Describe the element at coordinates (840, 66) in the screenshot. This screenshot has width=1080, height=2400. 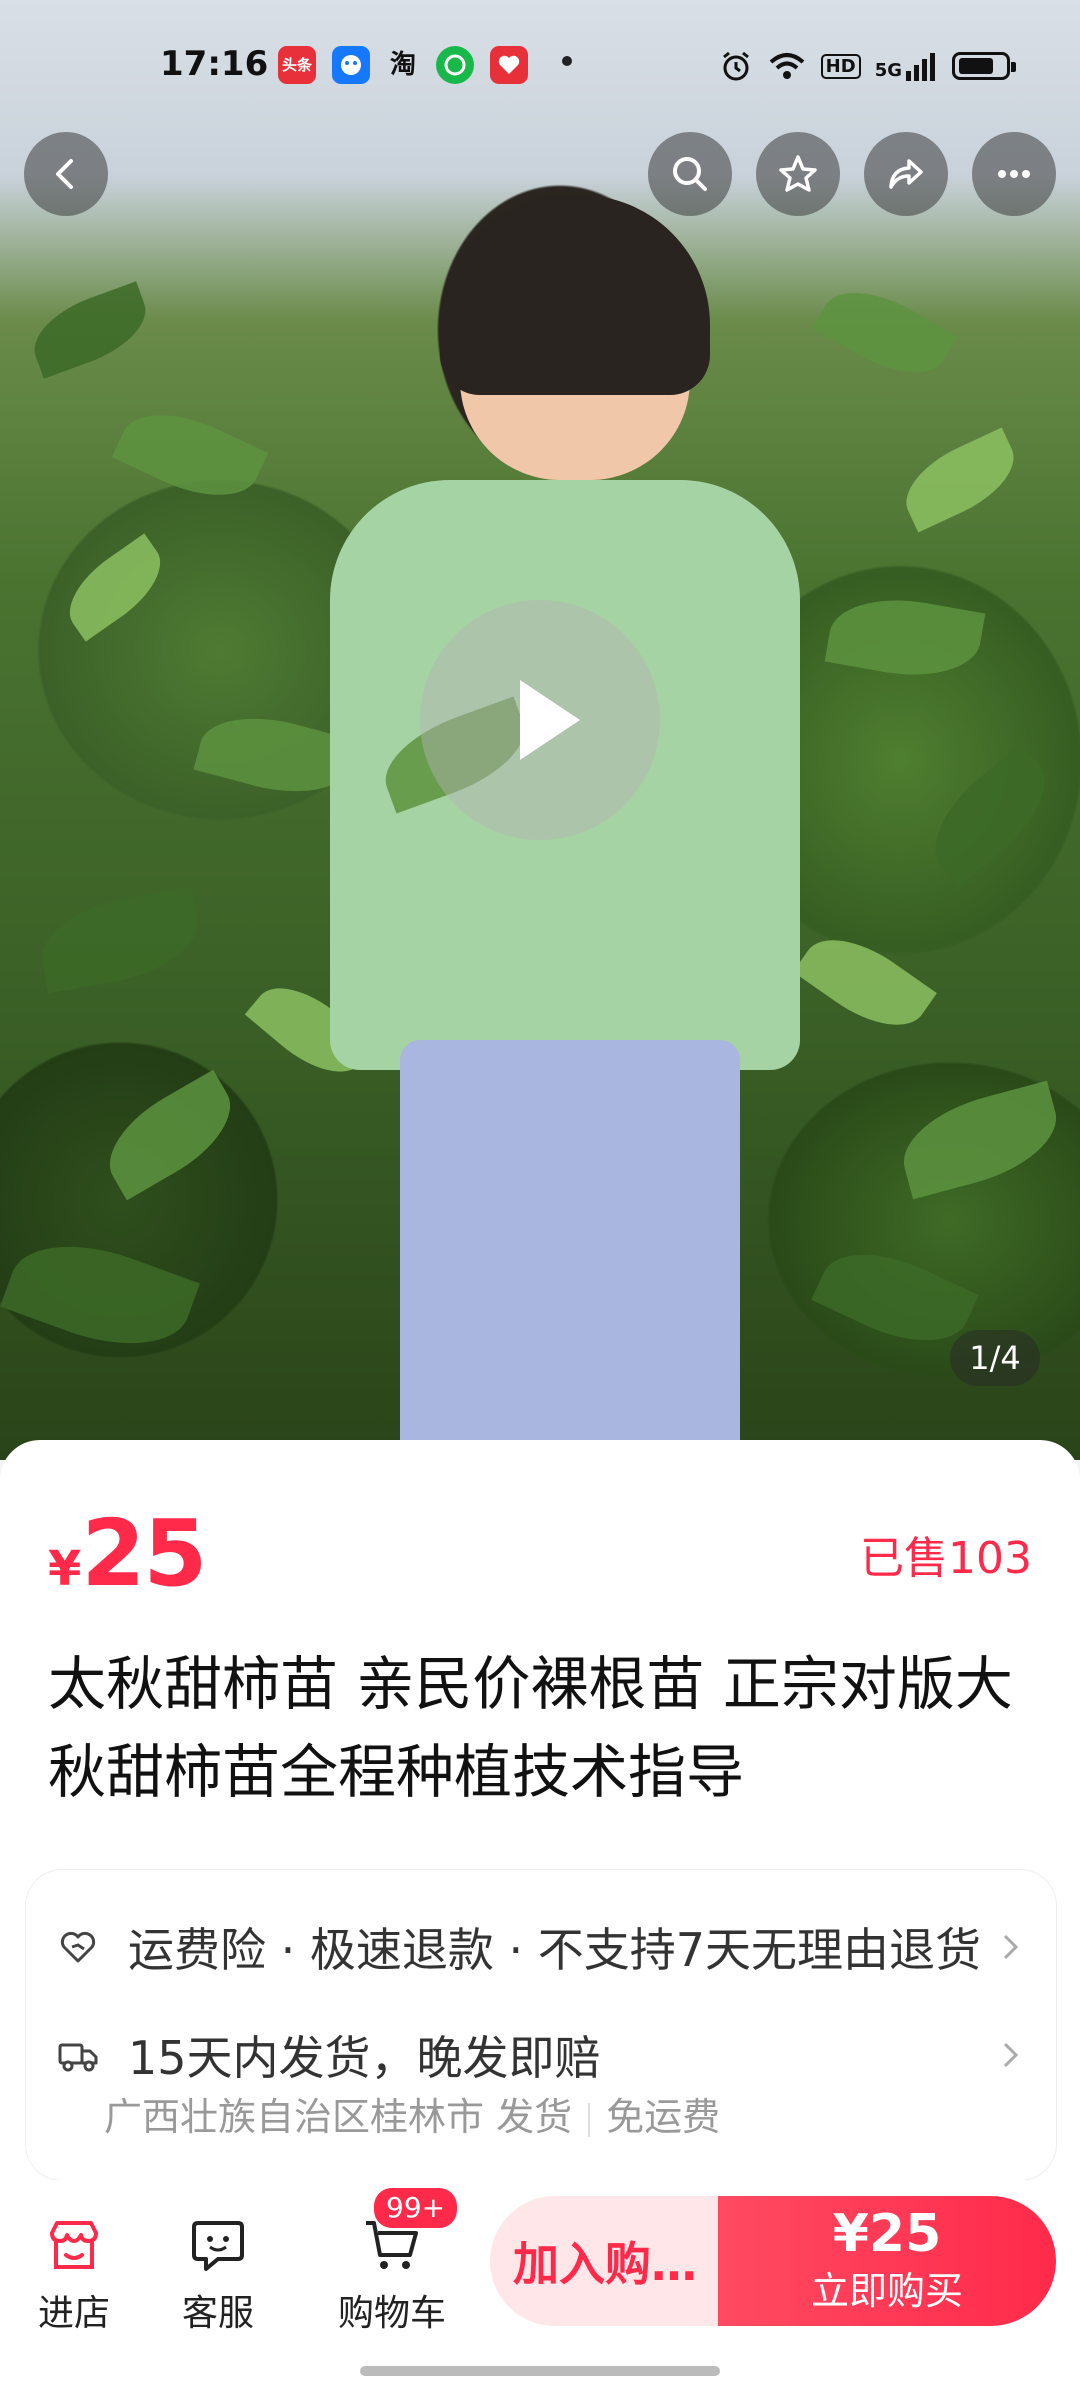
I see `hd-indicator: HD` at that location.